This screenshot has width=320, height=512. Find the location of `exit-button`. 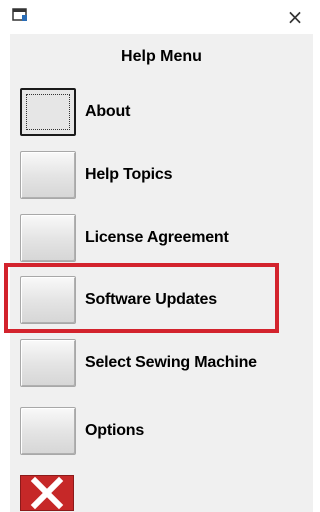

exit-button is located at coordinates (47, 493).